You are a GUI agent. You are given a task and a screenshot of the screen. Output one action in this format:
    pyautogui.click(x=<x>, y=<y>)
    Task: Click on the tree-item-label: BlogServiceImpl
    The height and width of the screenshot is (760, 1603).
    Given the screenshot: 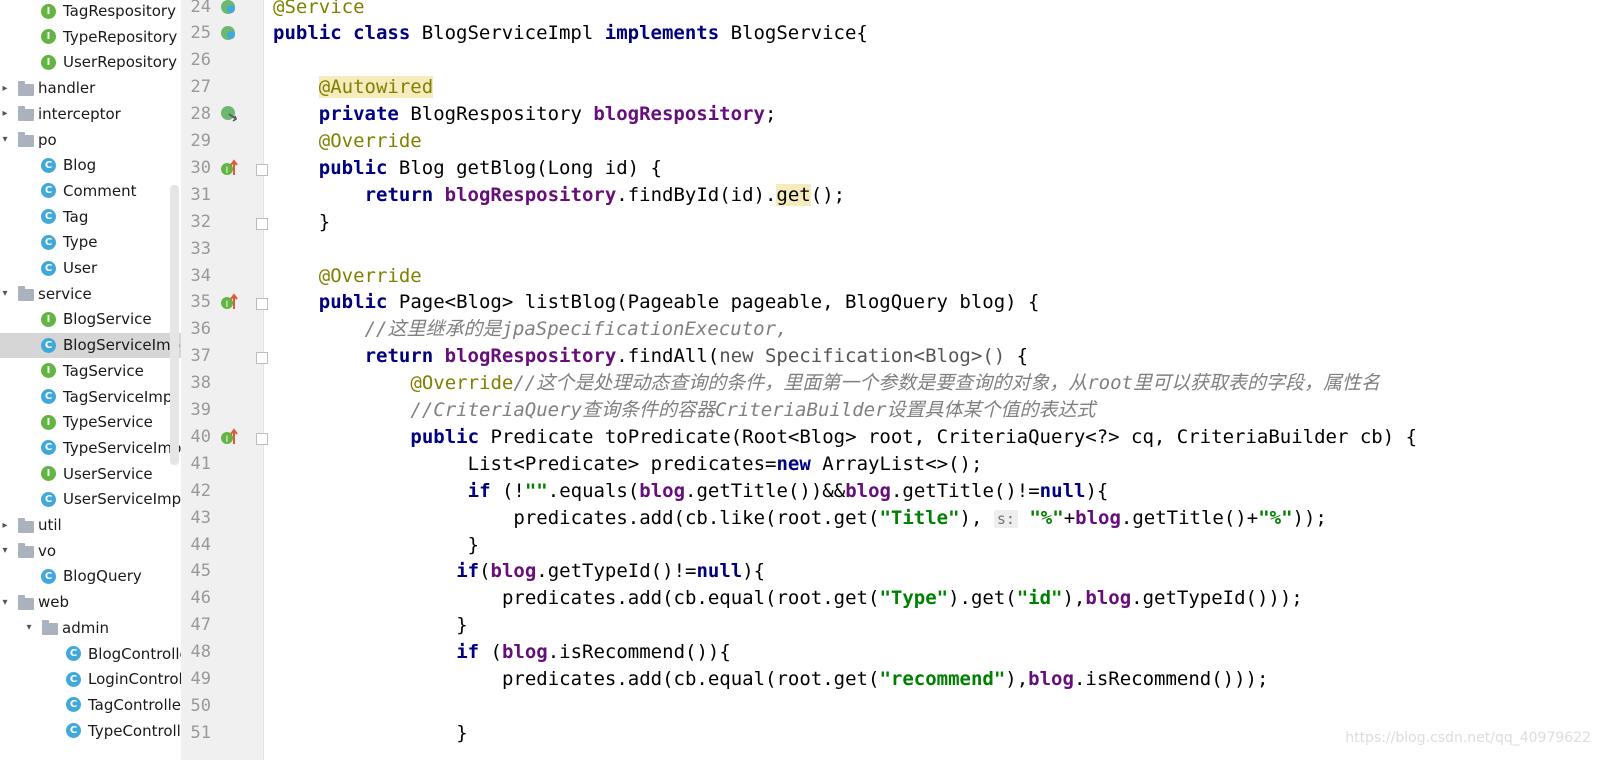 What is the action you would take?
    pyautogui.click(x=122, y=345)
    